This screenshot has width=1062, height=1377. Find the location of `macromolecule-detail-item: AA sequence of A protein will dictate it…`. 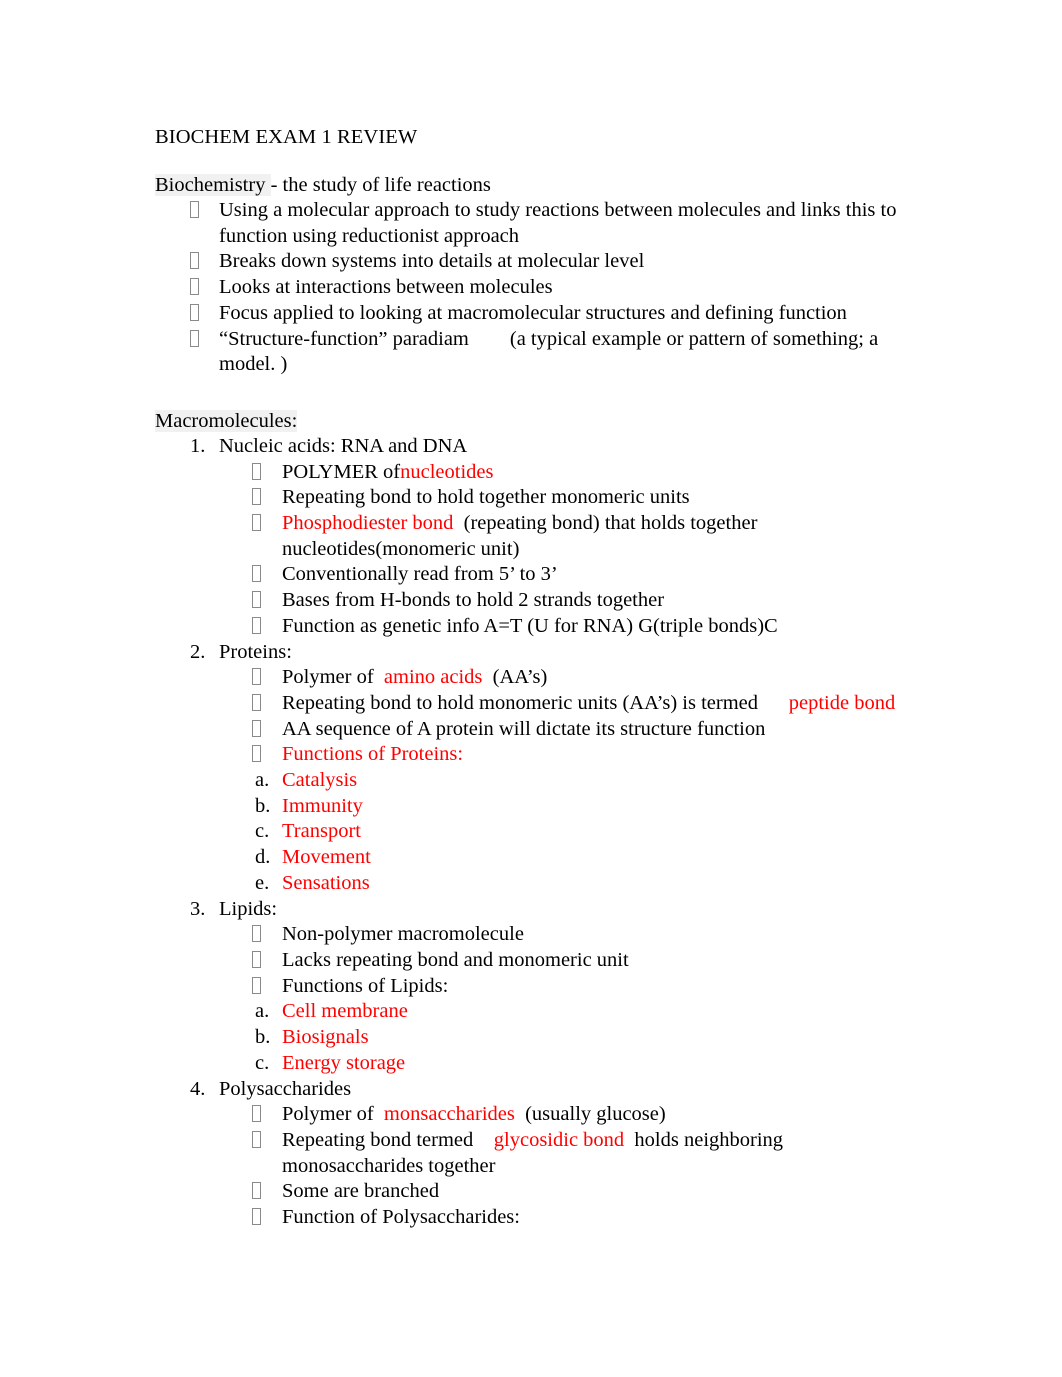

macromolecule-detail-item: AA sequence of A protein will dictate it… is located at coordinates (535, 730).